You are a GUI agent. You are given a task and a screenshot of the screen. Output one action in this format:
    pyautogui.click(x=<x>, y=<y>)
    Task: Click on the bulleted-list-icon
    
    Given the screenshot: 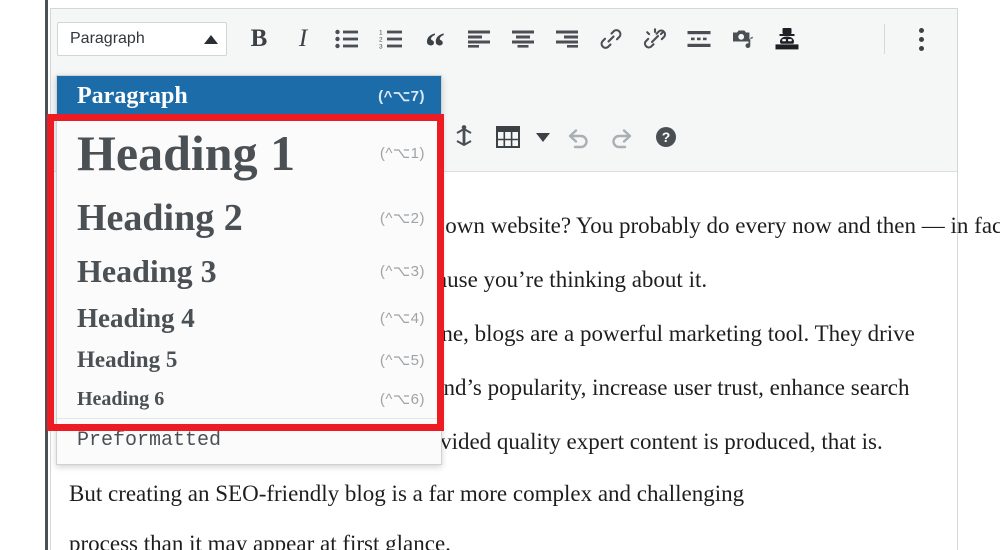 What is the action you would take?
    pyautogui.click(x=346, y=39)
    